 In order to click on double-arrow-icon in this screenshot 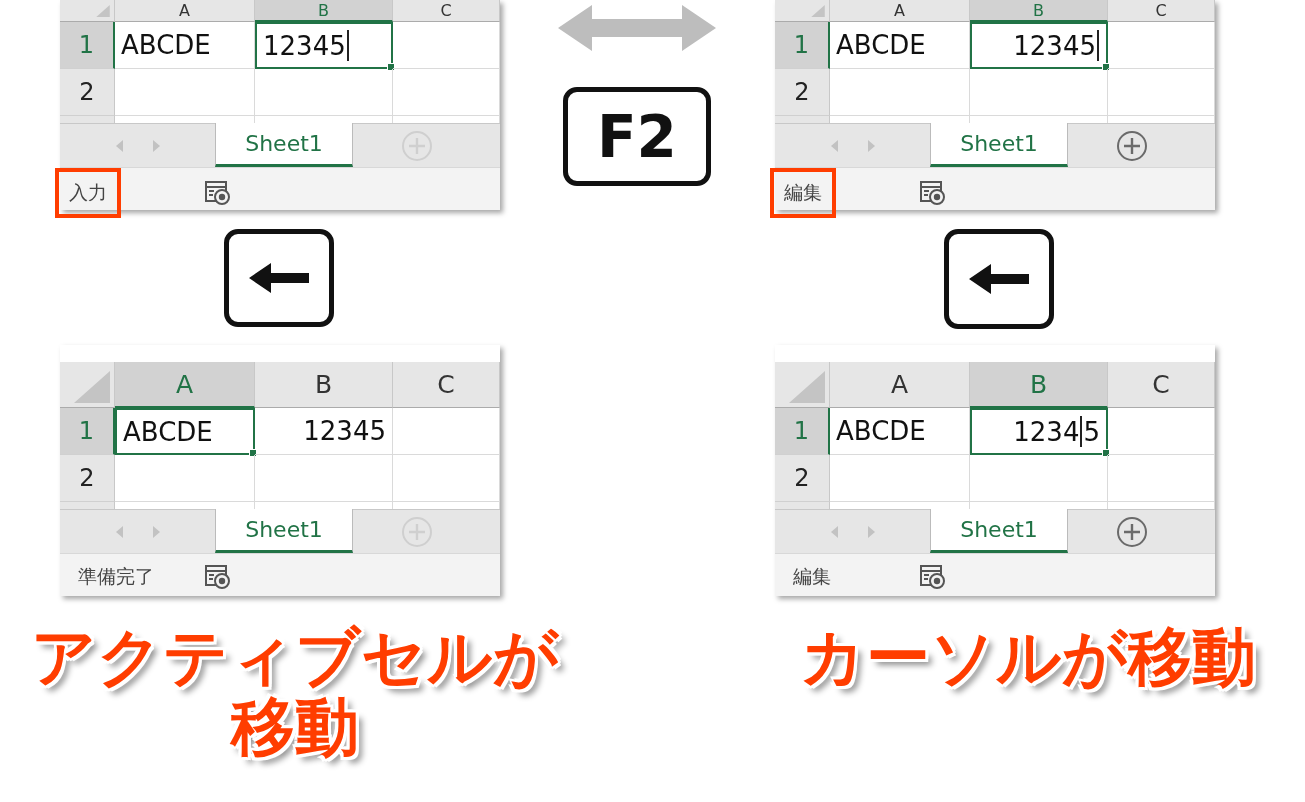, I will do `click(637, 28)`.